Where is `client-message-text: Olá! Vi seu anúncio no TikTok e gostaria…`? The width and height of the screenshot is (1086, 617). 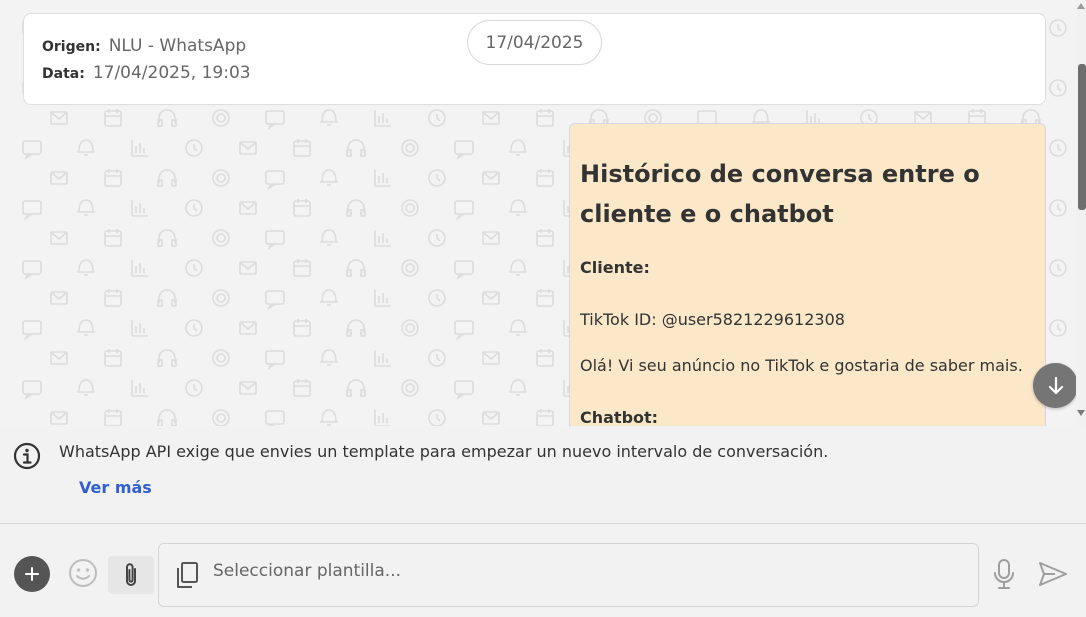
client-message-text: Olá! Vi seu anúncio no TikTok e gostaria… is located at coordinates (801, 365).